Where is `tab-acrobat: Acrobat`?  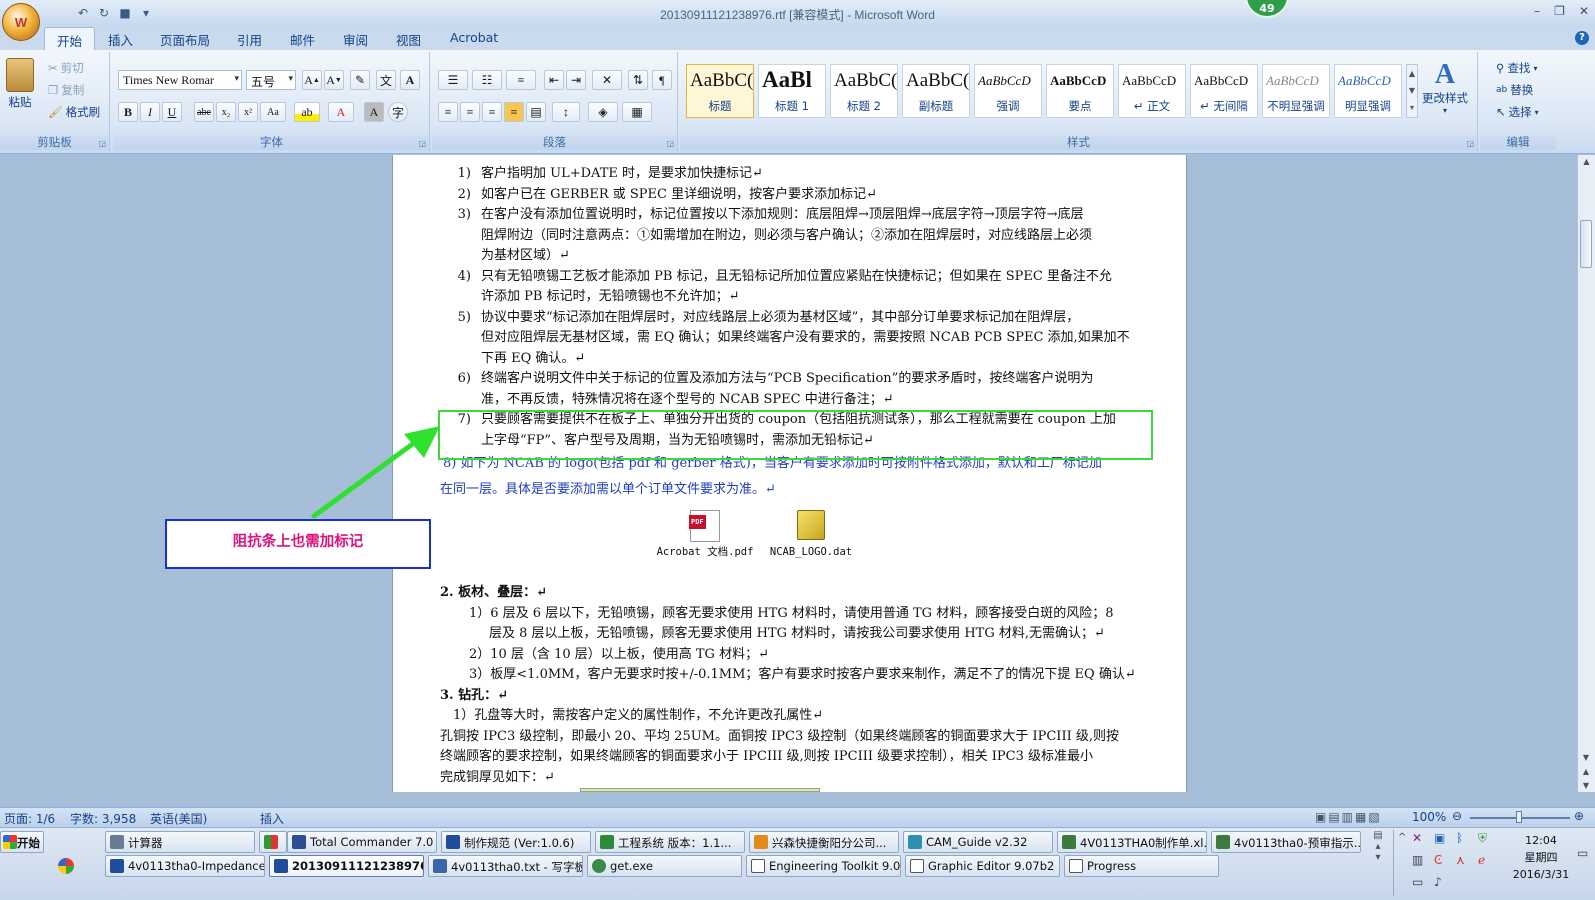
tab-acrobat: Acrobat is located at coordinates (474, 37).